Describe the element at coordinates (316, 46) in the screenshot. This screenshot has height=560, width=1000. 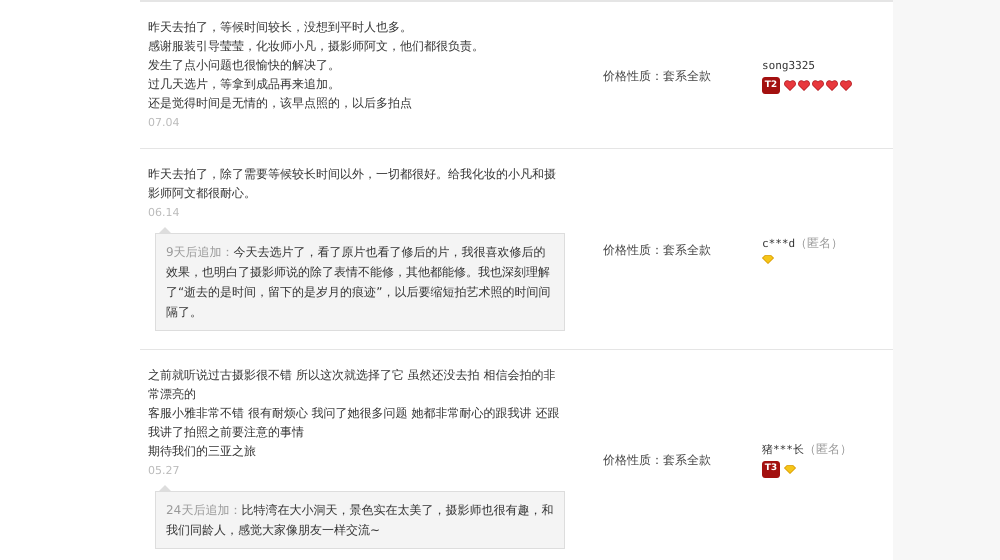
I see `review-text: 感谢服装引导莹莹，化妆师小凡，摄影师阿文，他们都很负责。` at that location.